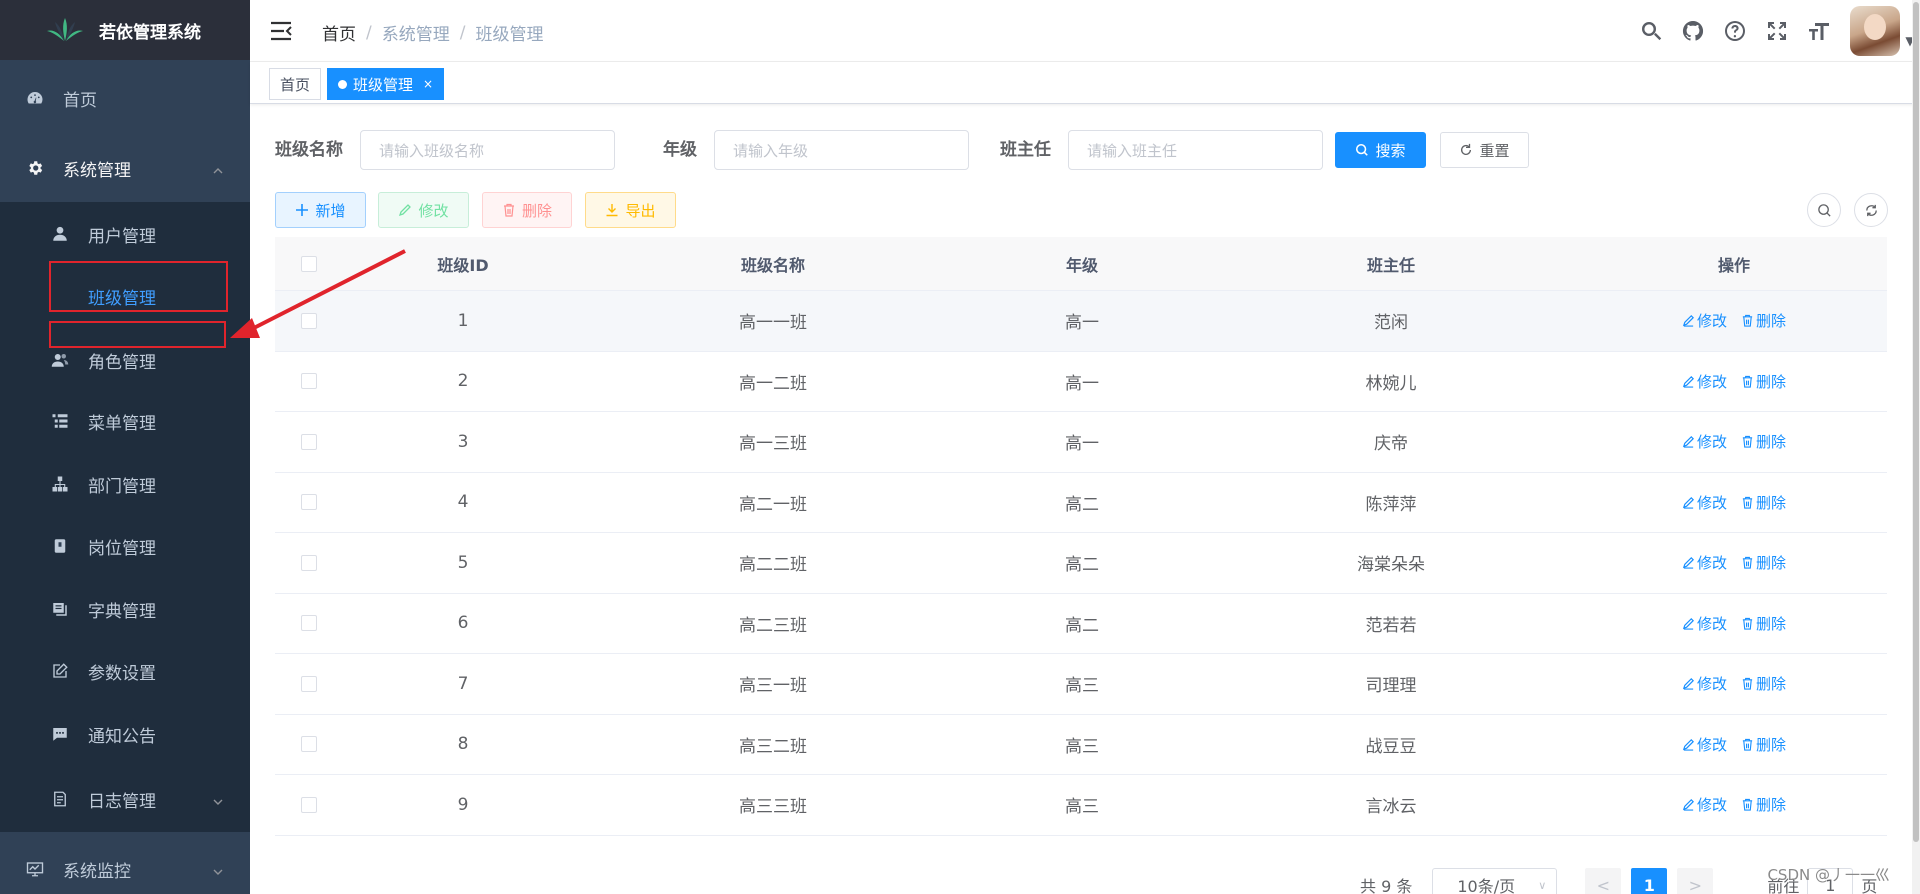 This screenshot has width=1920, height=894. What do you see at coordinates (841, 150) in the screenshot?
I see `grade-input: 请输入年级` at bounding box center [841, 150].